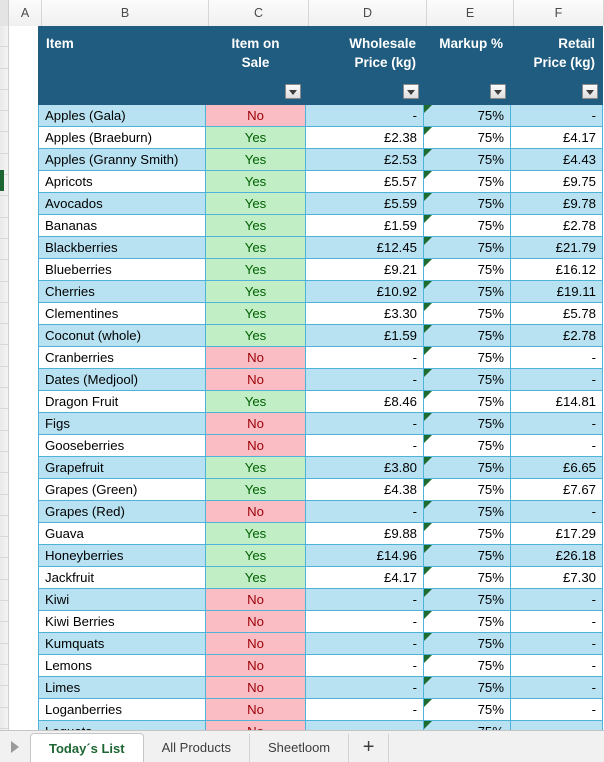  I want to click on cell-item: Grapes (Red), so click(122, 511).